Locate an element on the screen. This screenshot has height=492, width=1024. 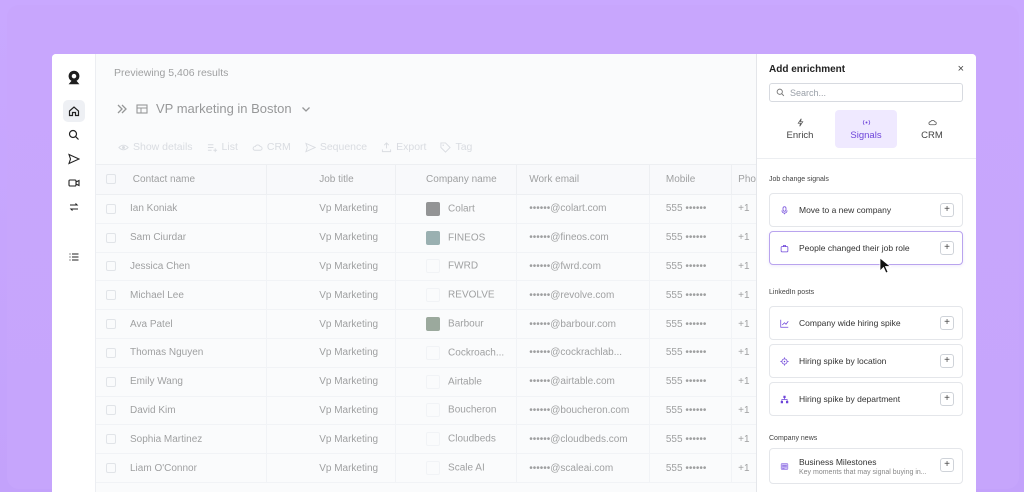
tab-signals: Signals is located at coordinates (866, 129).